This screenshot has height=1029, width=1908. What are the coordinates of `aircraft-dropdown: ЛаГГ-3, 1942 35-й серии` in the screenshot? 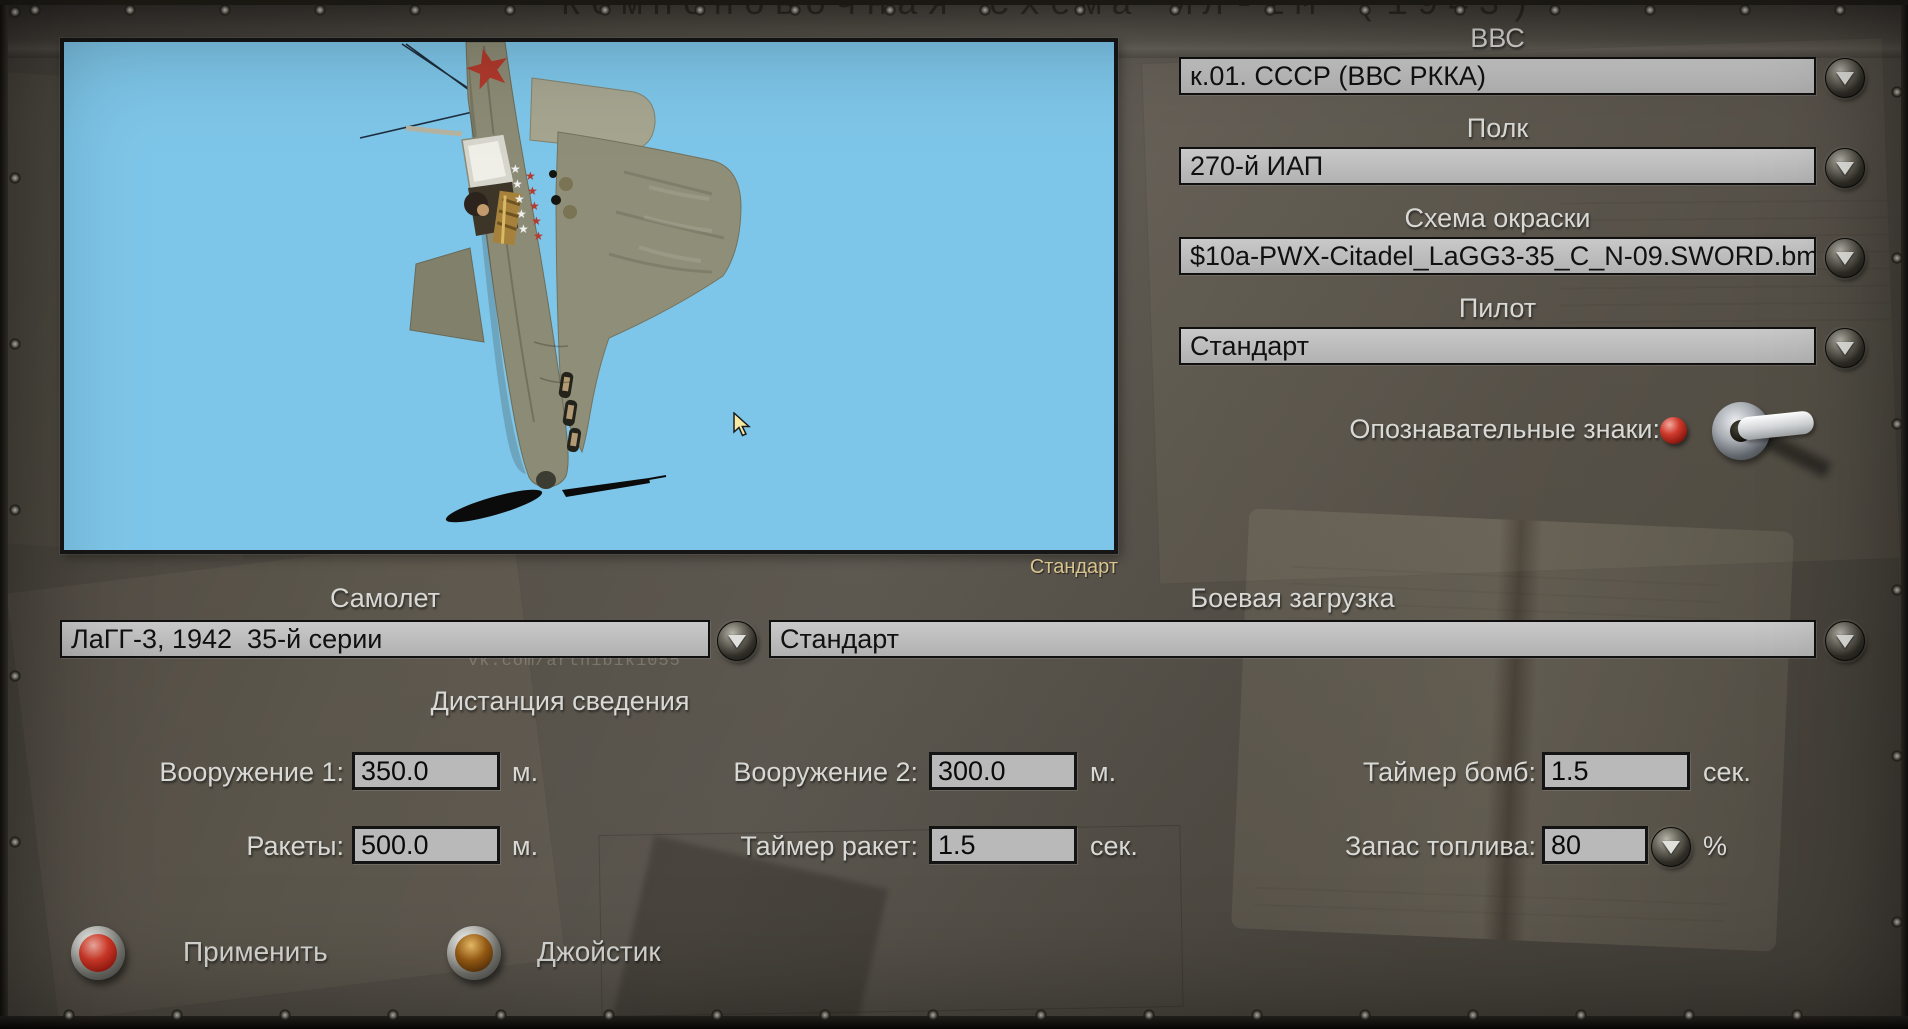 It's located at (385, 639).